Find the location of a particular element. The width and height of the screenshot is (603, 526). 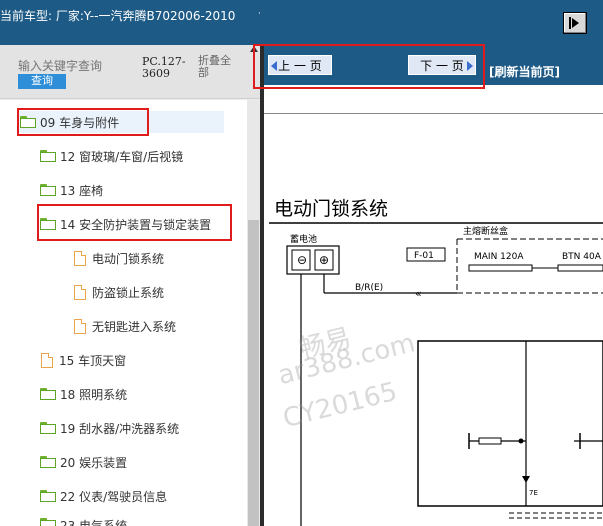

arrow-right-icon is located at coordinates (575, 23).